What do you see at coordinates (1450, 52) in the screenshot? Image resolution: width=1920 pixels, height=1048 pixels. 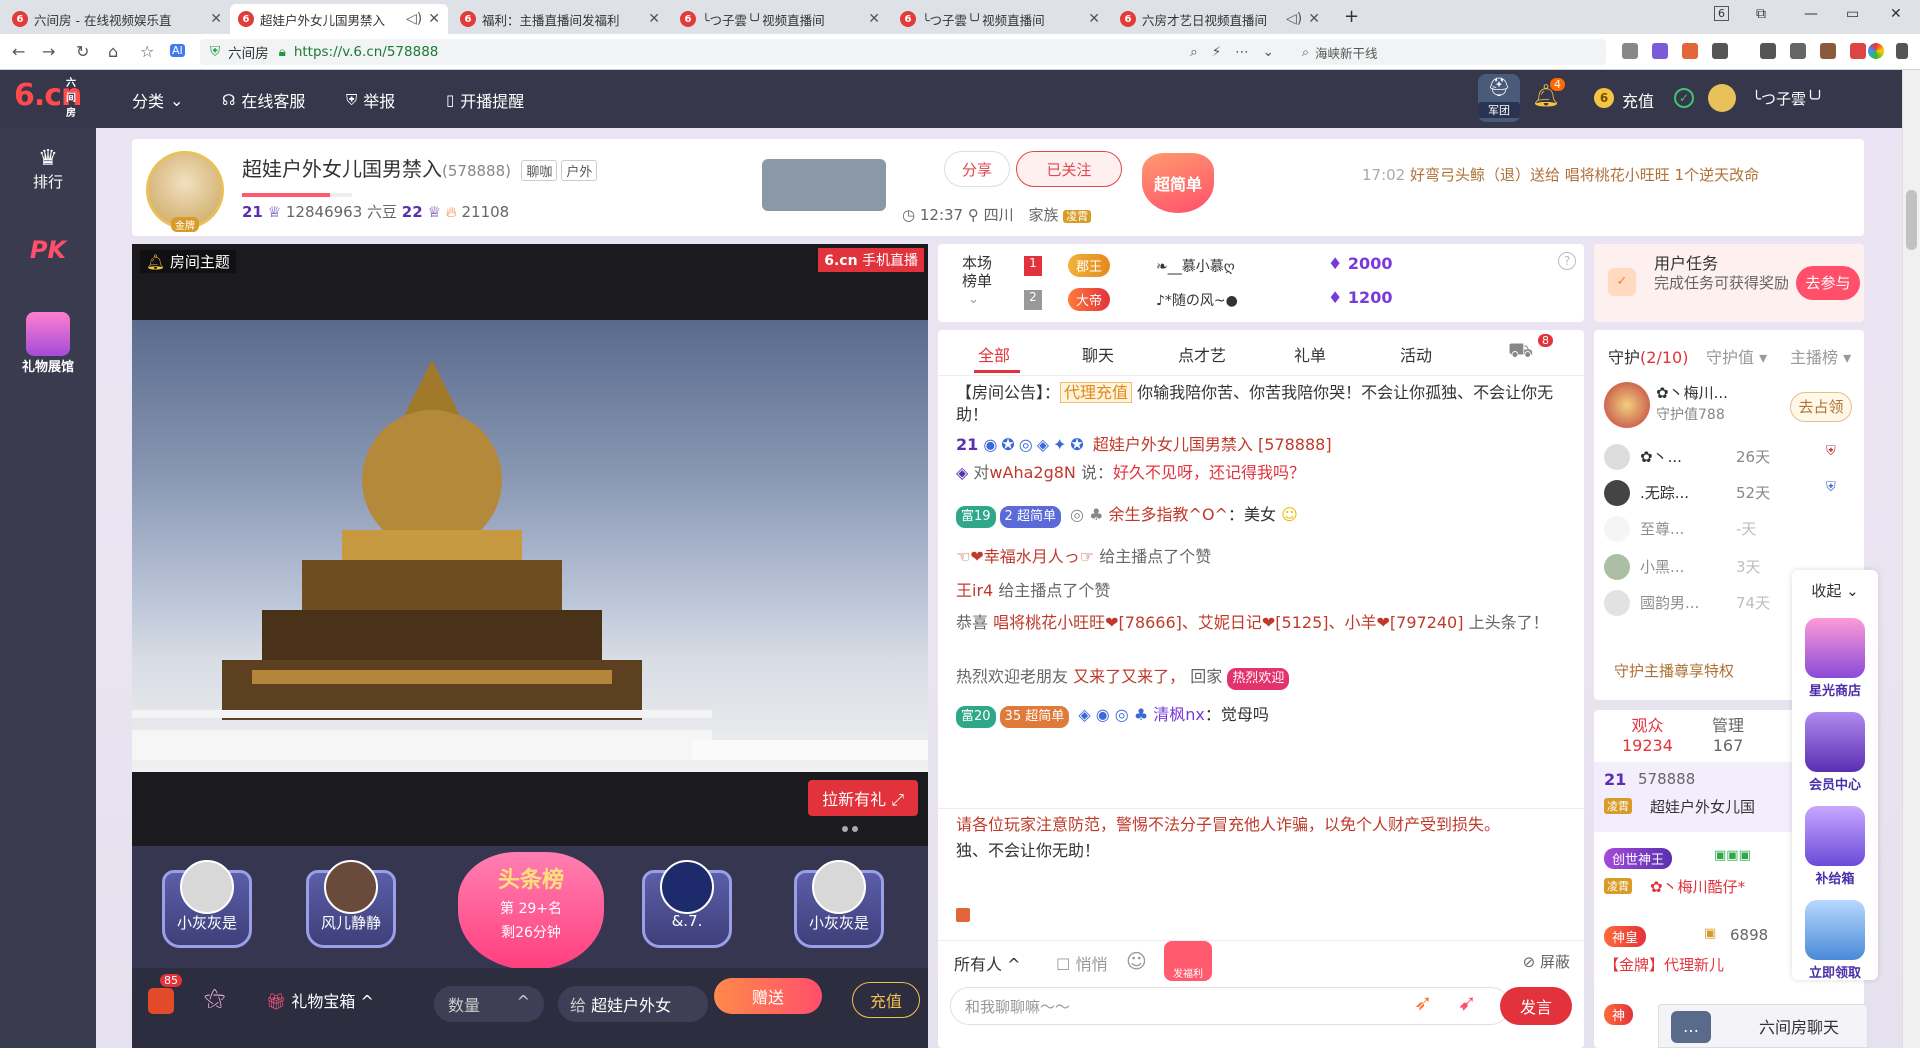 I see `search-field: ⌕ 海峡新干线` at bounding box center [1450, 52].